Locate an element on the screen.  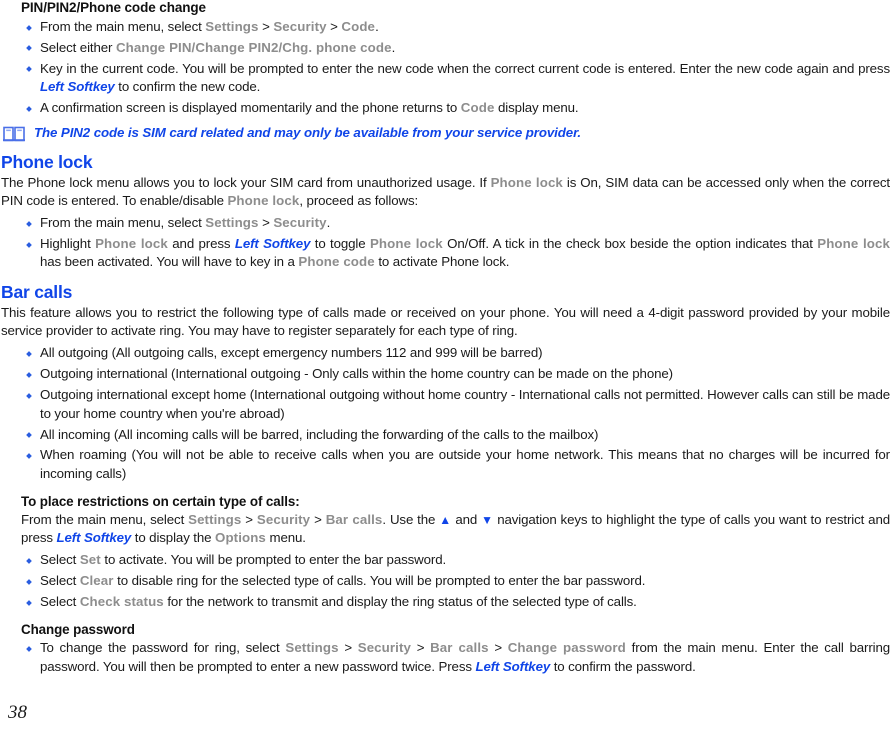
pin-section-heading: PIN/PIN2/Phone code change is located at coordinates (113, 7).